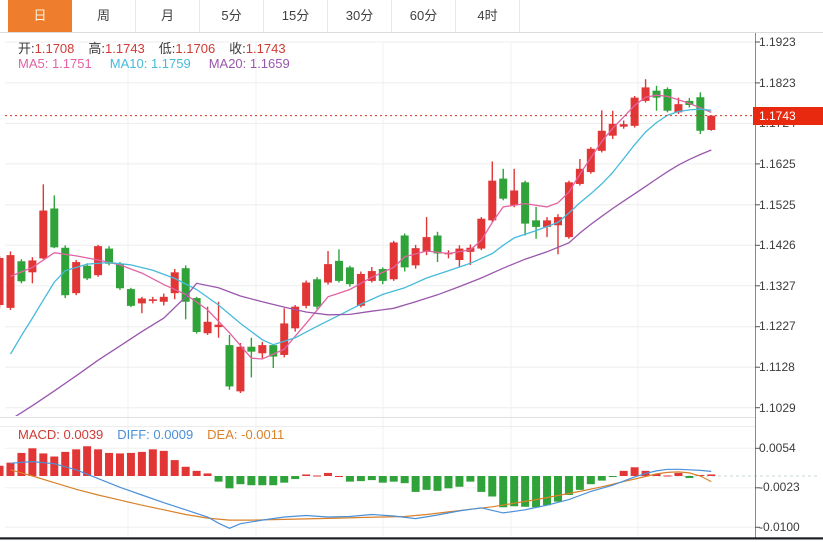 This screenshot has height=542, width=823. What do you see at coordinates (168, 16) in the screenshot?
I see `tab-month: 月` at bounding box center [168, 16].